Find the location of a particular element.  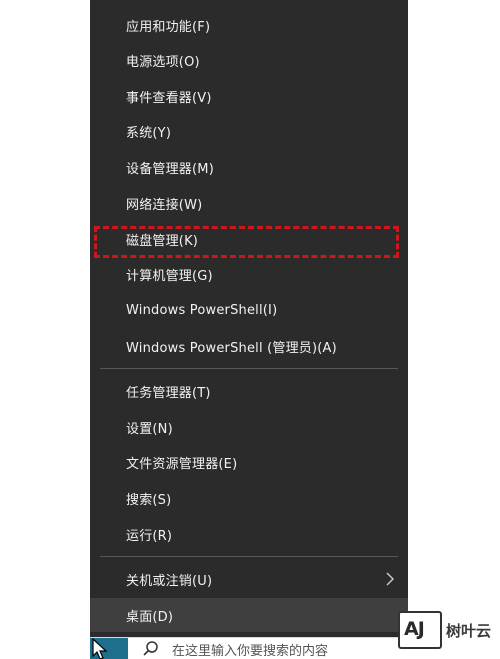

menu-item-windows-powershell-admin: Windows PowerShell (管理员)(A) is located at coordinates (249, 346).